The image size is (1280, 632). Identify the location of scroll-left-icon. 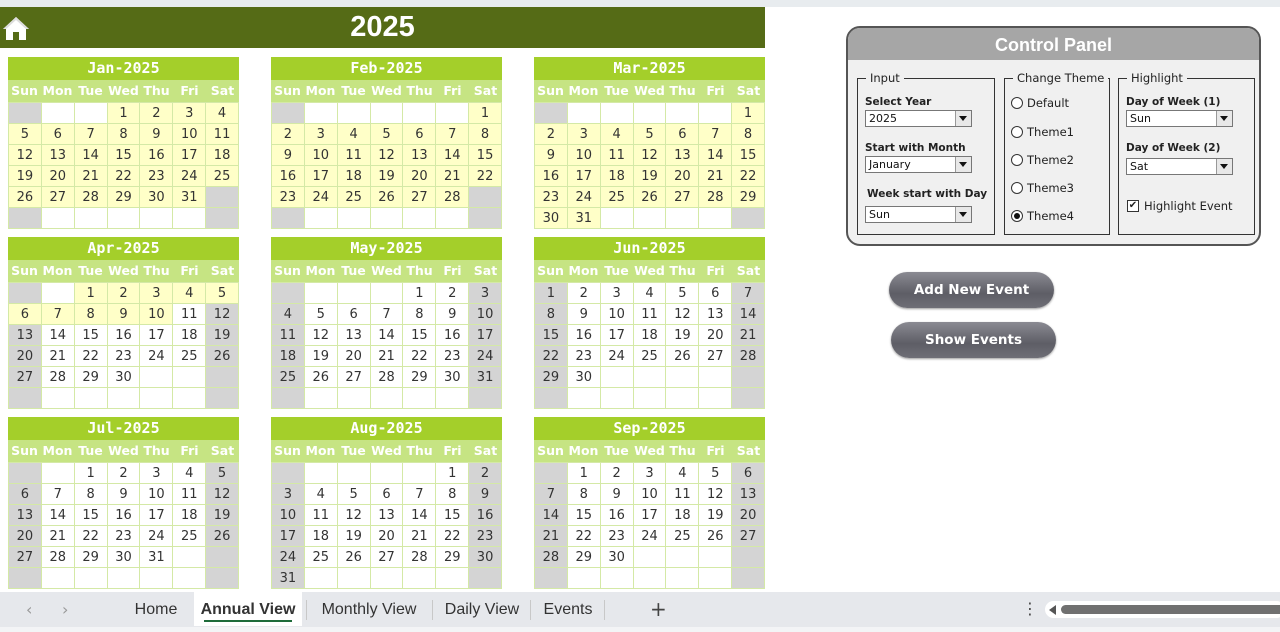
(1052, 610).